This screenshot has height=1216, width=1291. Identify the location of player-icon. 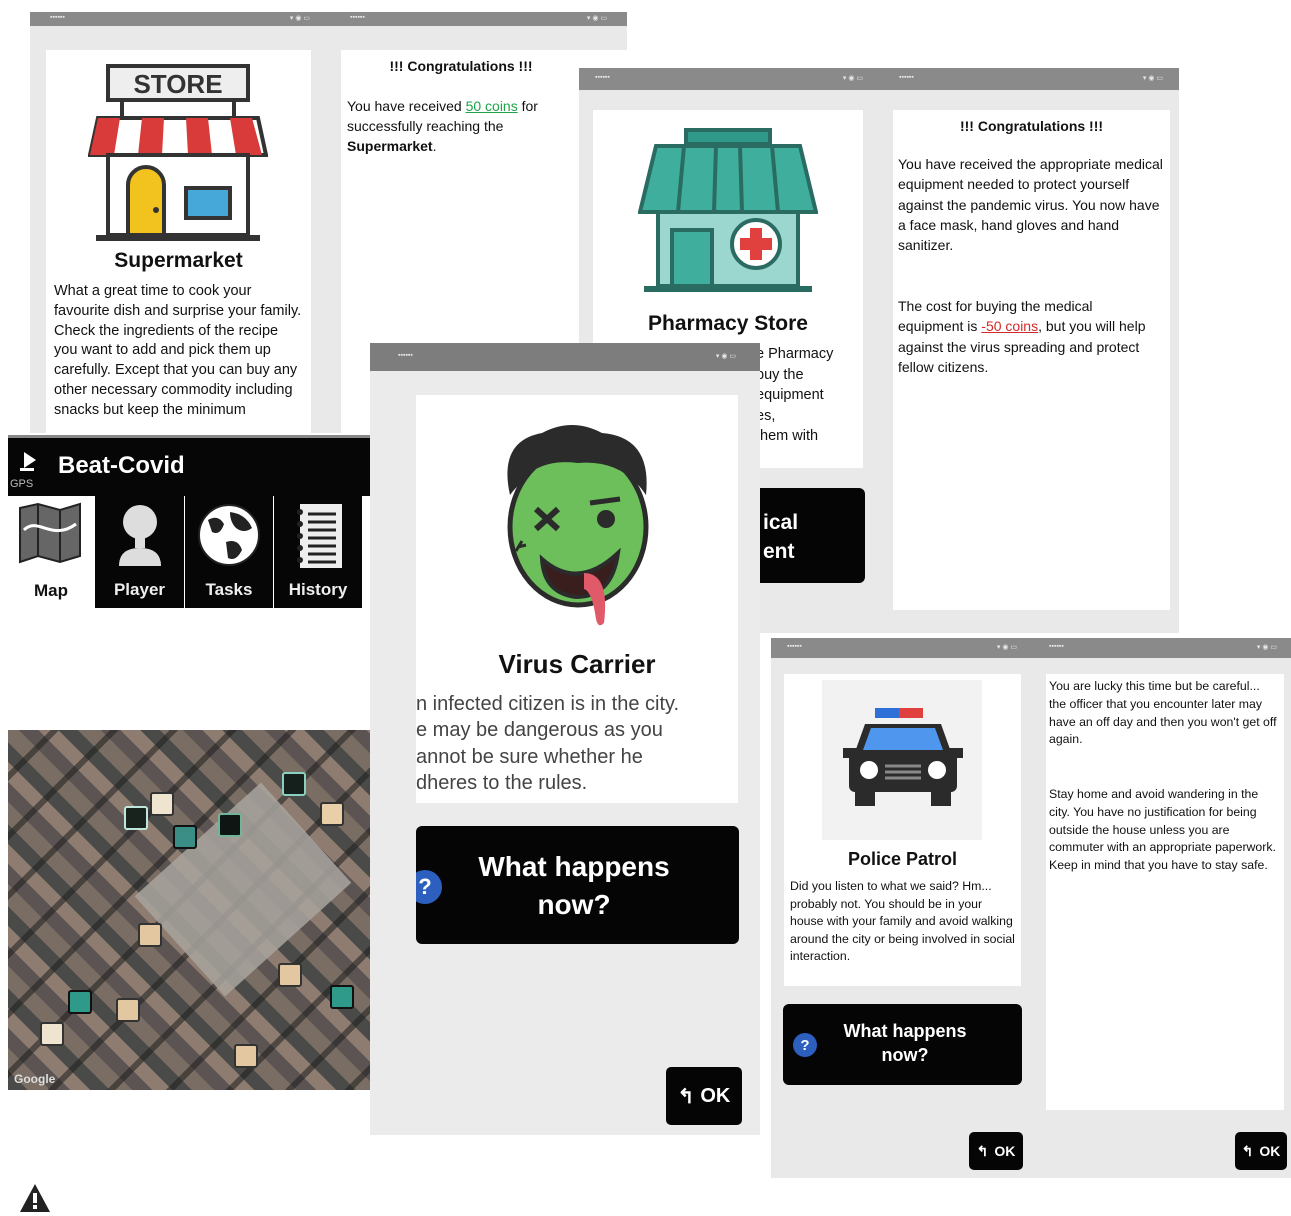
(140, 535).